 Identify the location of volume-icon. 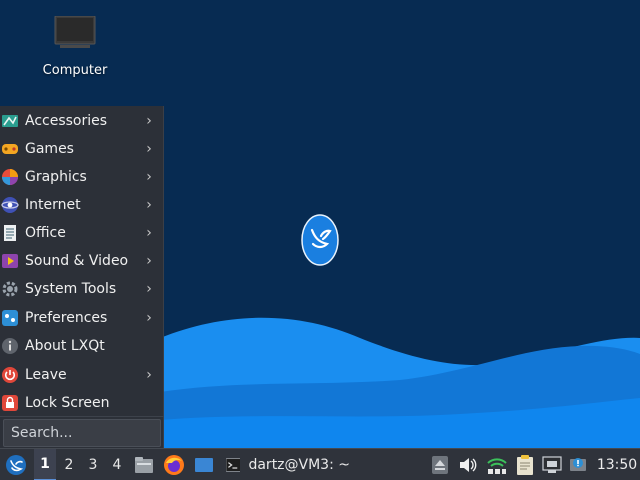
(468, 465).